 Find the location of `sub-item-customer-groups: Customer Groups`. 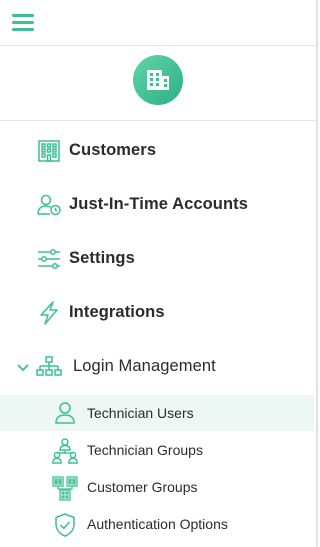

sub-item-customer-groups: Customer Groups is located at coordinates (157, 487).